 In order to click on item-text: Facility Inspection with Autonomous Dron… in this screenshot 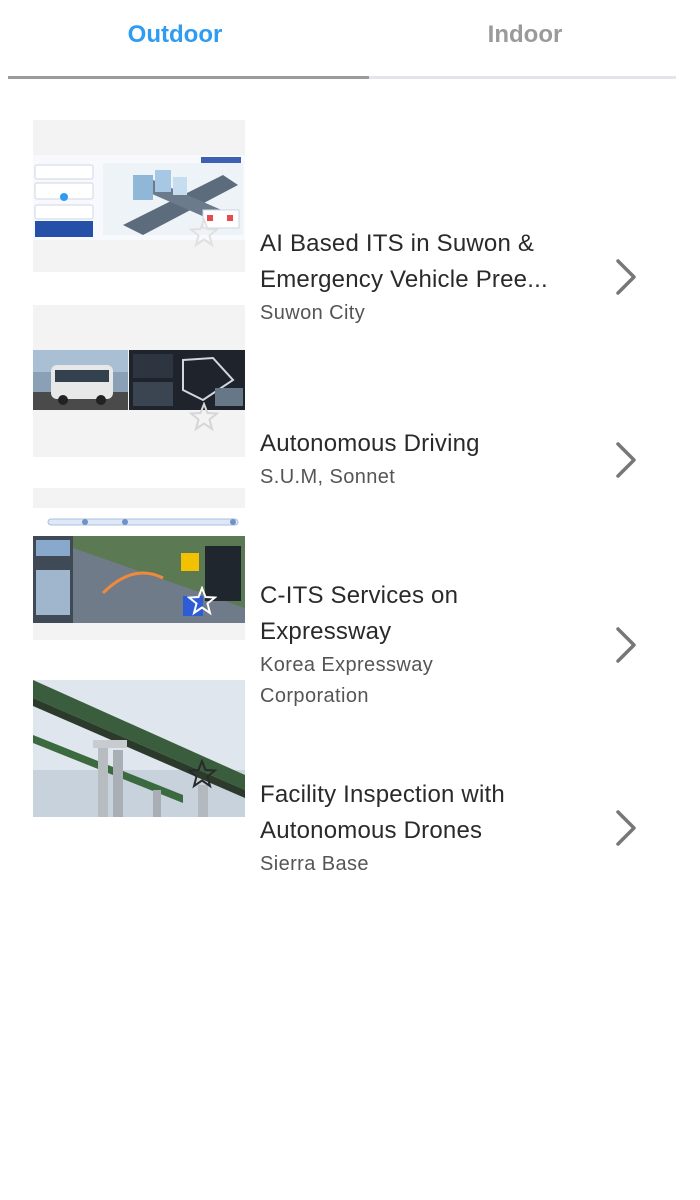, I will do `click(430, 828)`.